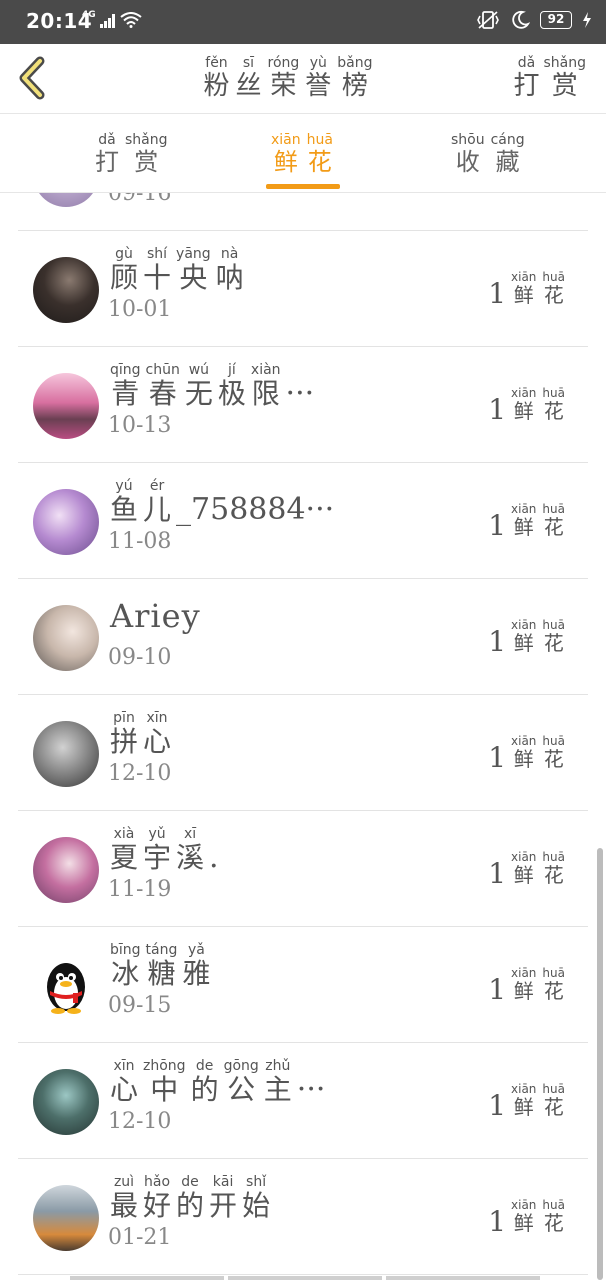 Image resolution: width=606 pixels, height=1280 pixels. What do you see at coordinates (507, 154) in the screenshot?
I see `tab-label-char: 藏cáng` at bounding box center [507, 154].